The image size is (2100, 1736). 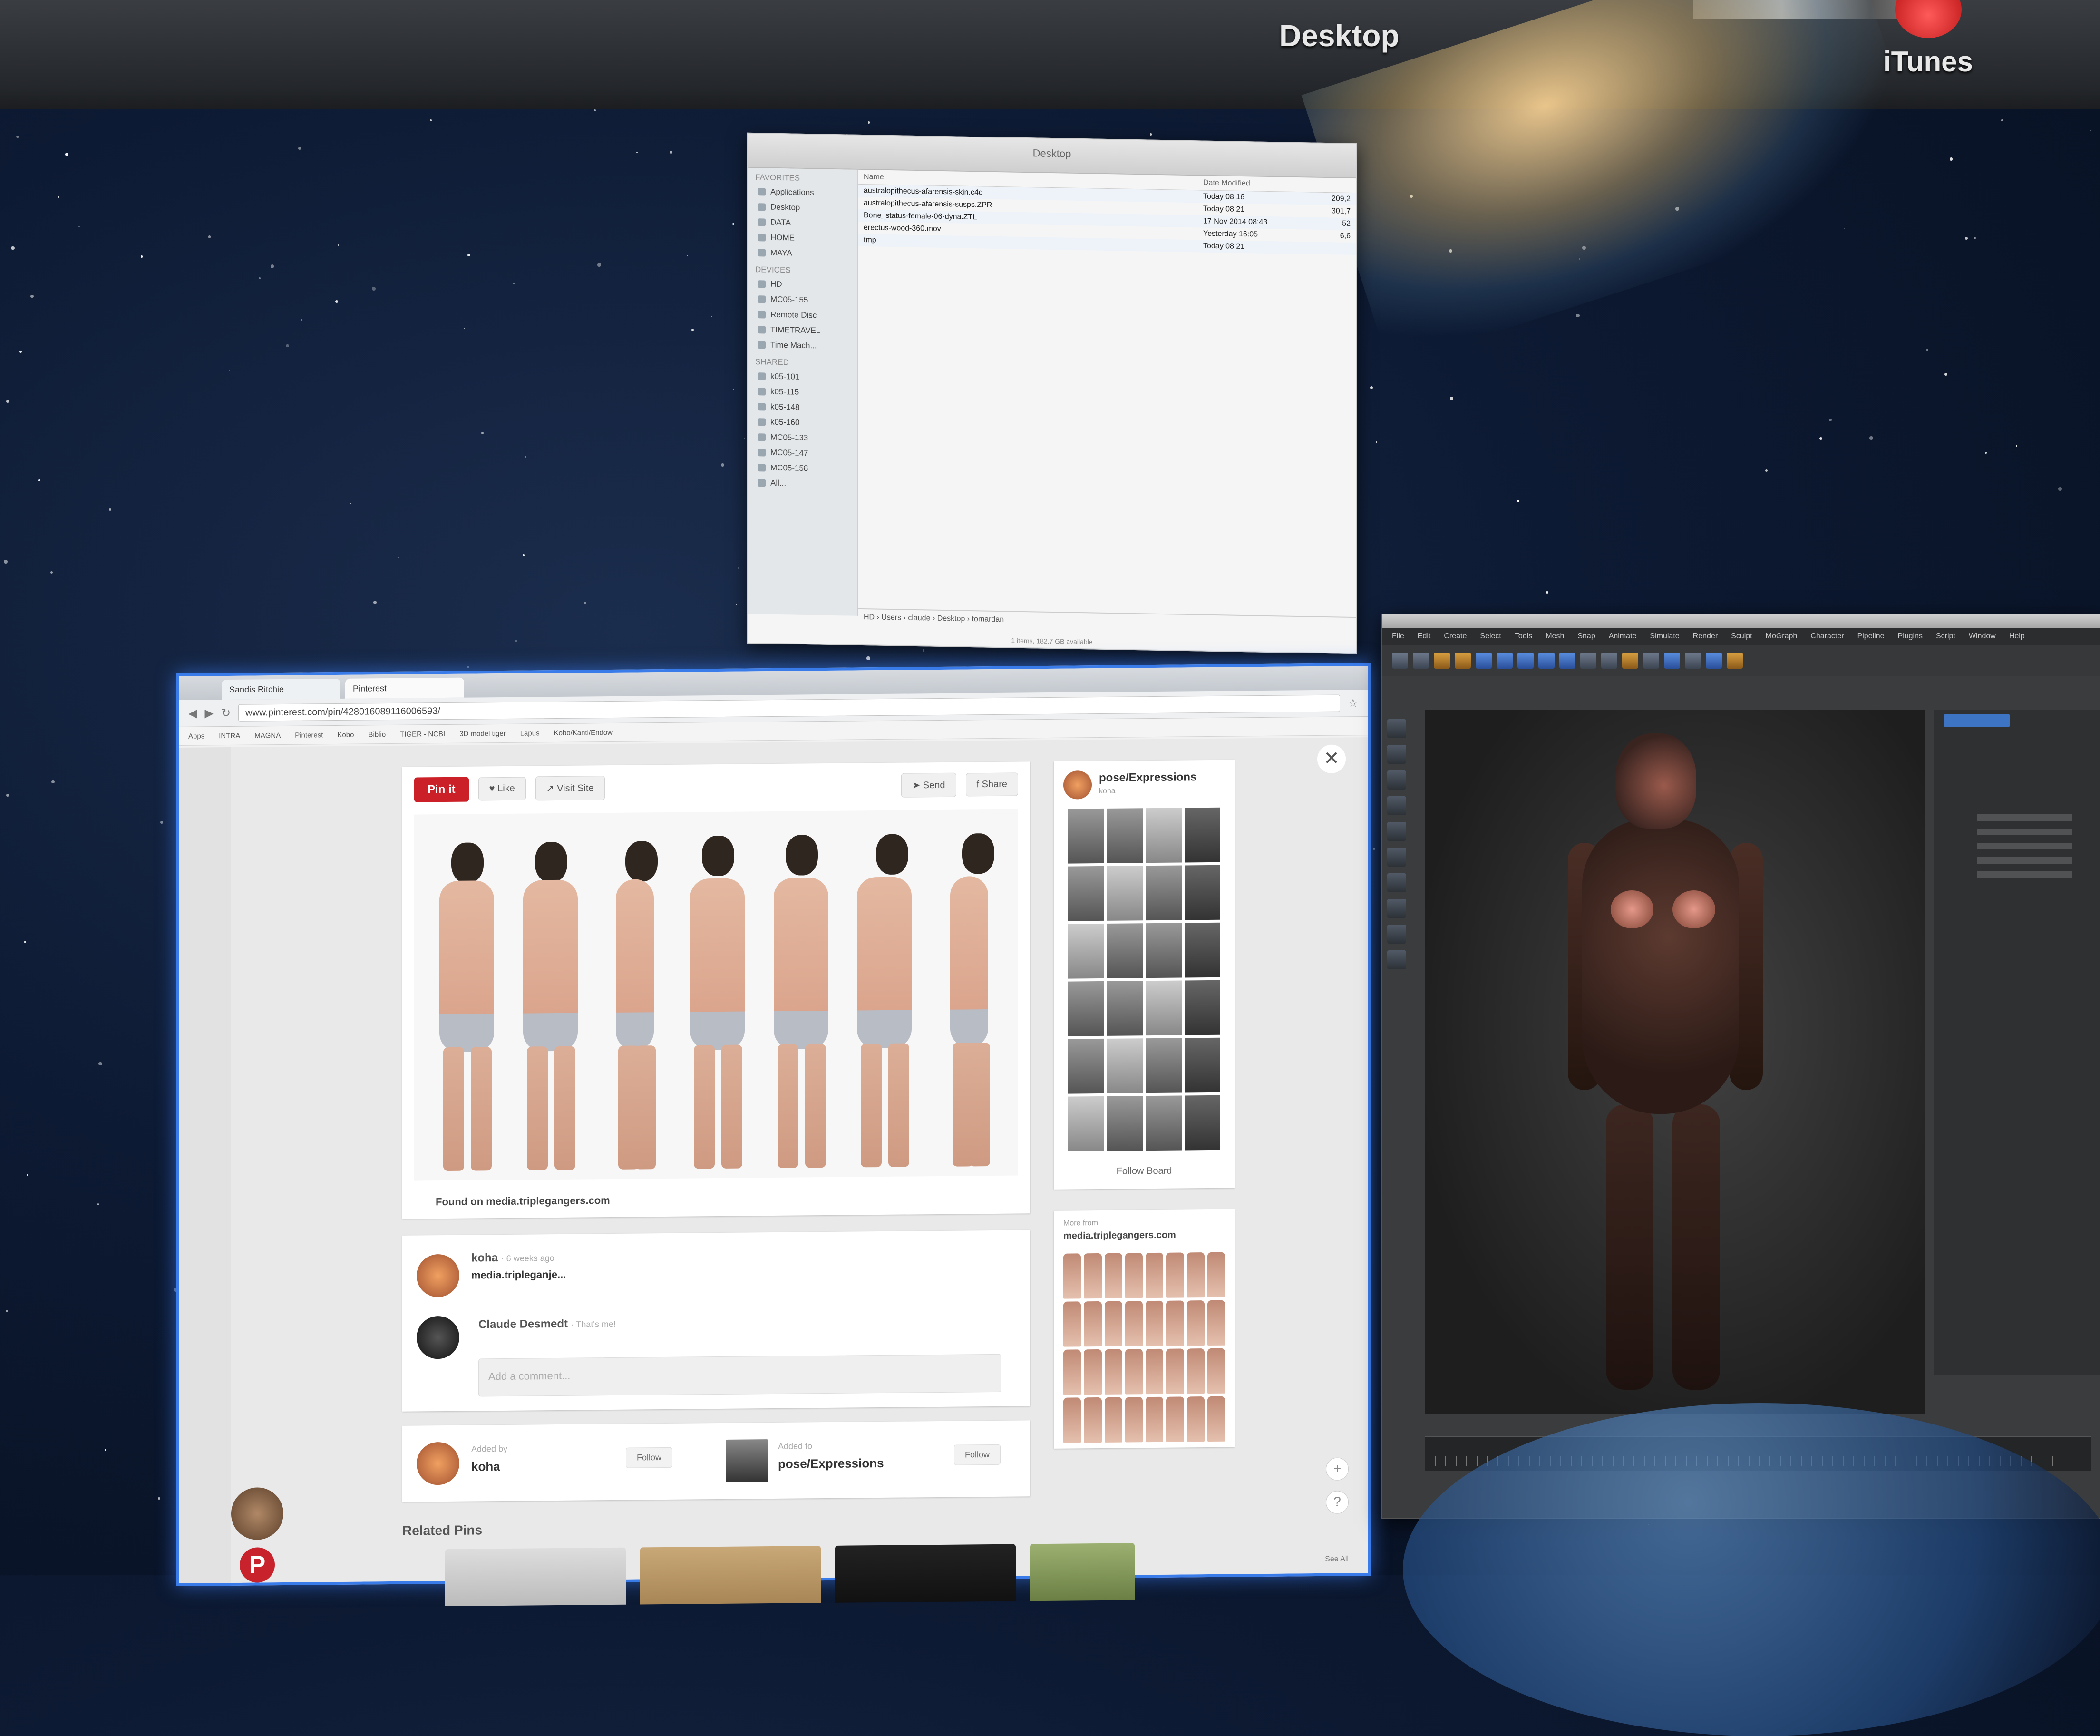 What do you see at coordinates (649, 1458) in the screenshot?
I see `follow-user-button: Follow` at bounding box center [649, 1458].